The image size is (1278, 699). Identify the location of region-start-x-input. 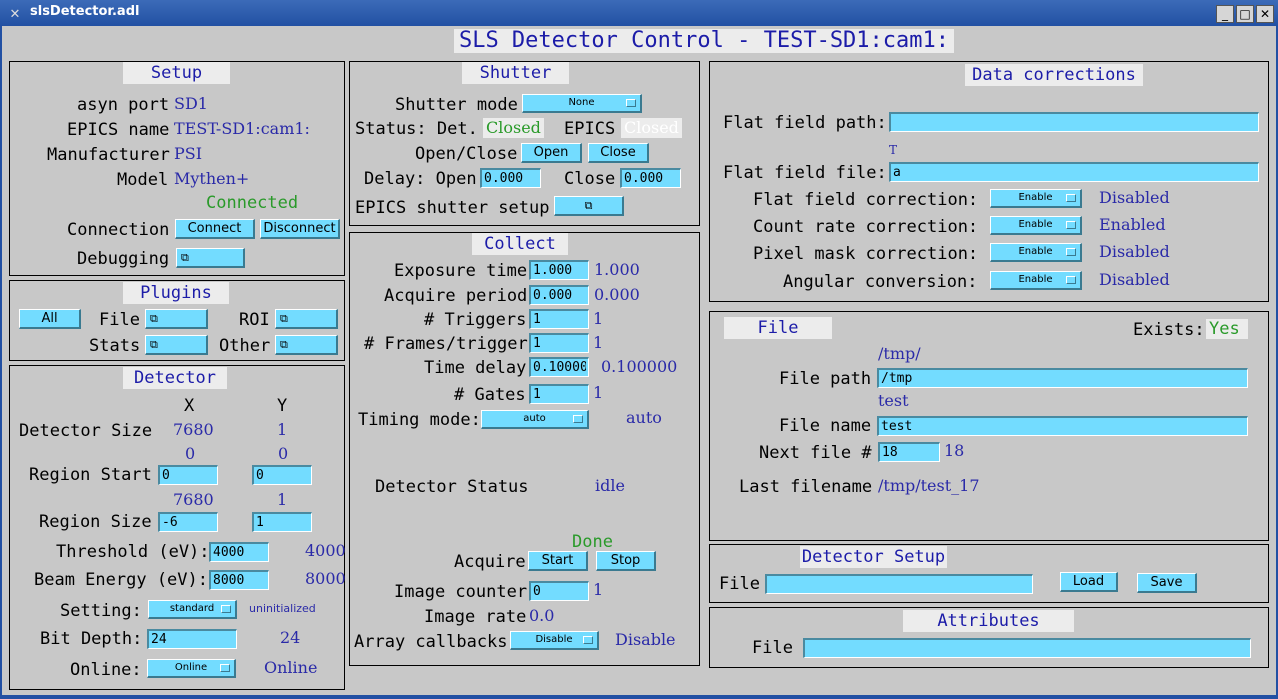
(188, 475).